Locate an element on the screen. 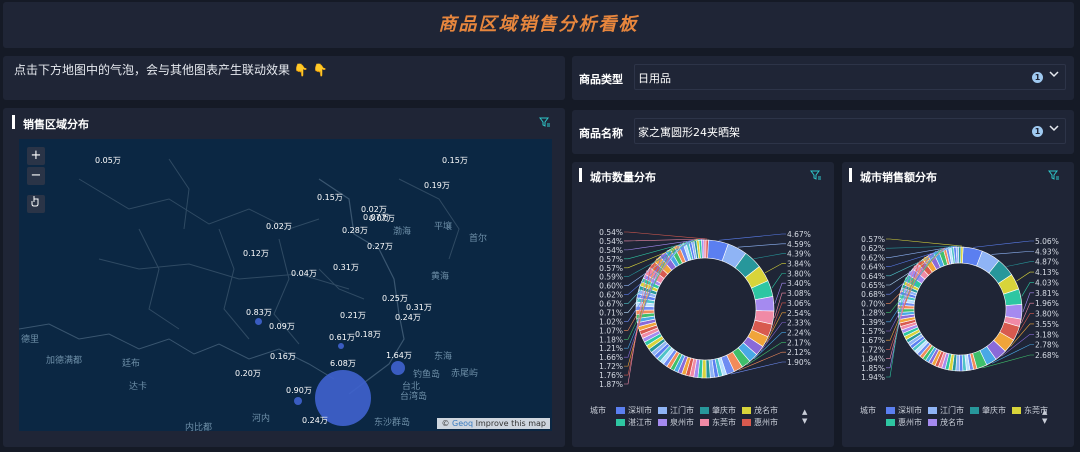 This screenshot has width=1080, height=452. slice-percent-label: 1.28% is located at coordinates (873, 313).